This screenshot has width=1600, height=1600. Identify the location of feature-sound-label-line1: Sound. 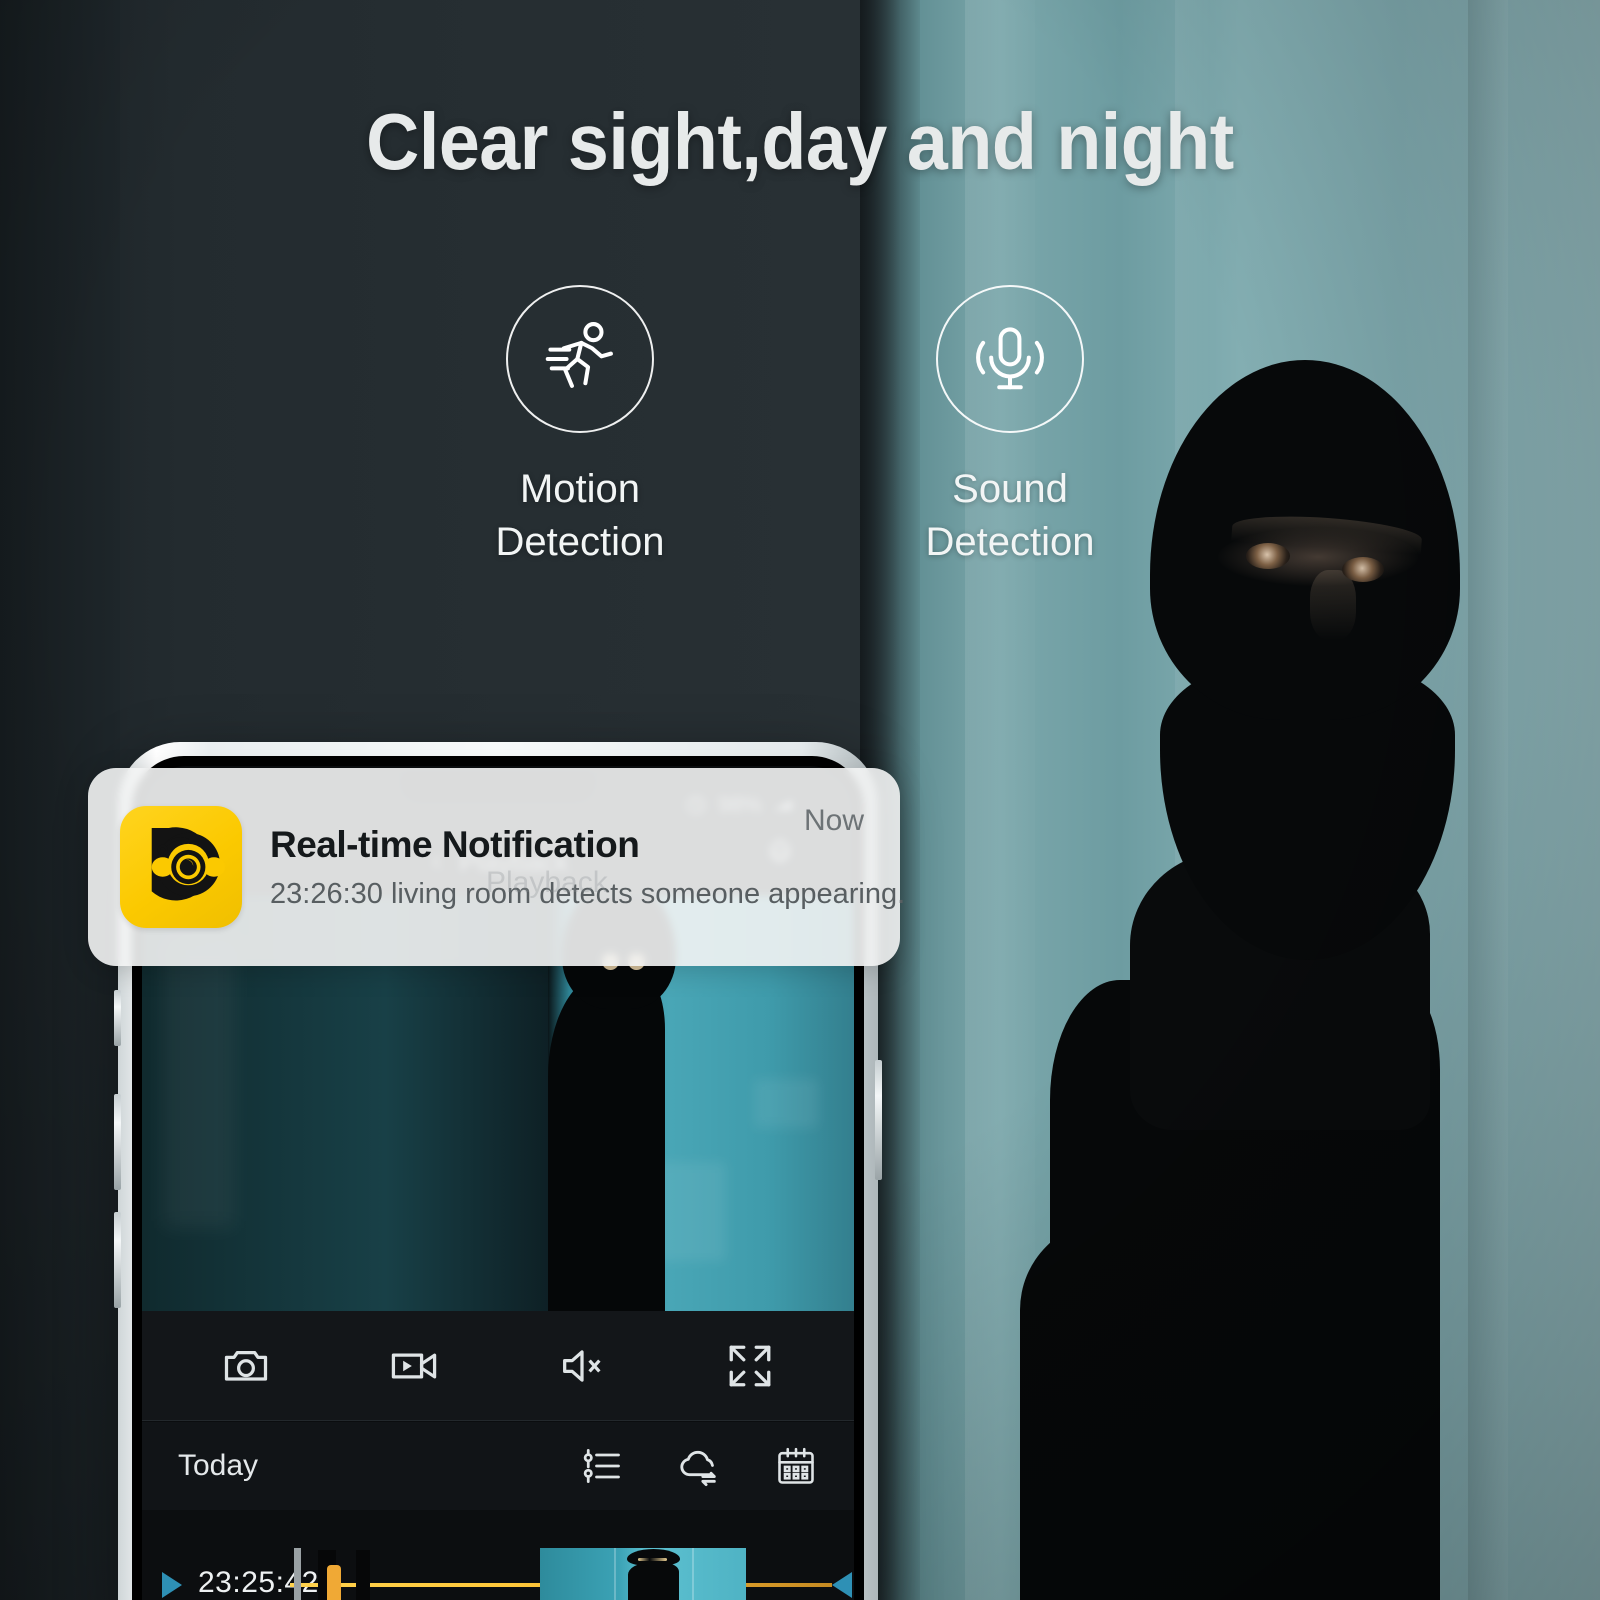
(1010, 489).